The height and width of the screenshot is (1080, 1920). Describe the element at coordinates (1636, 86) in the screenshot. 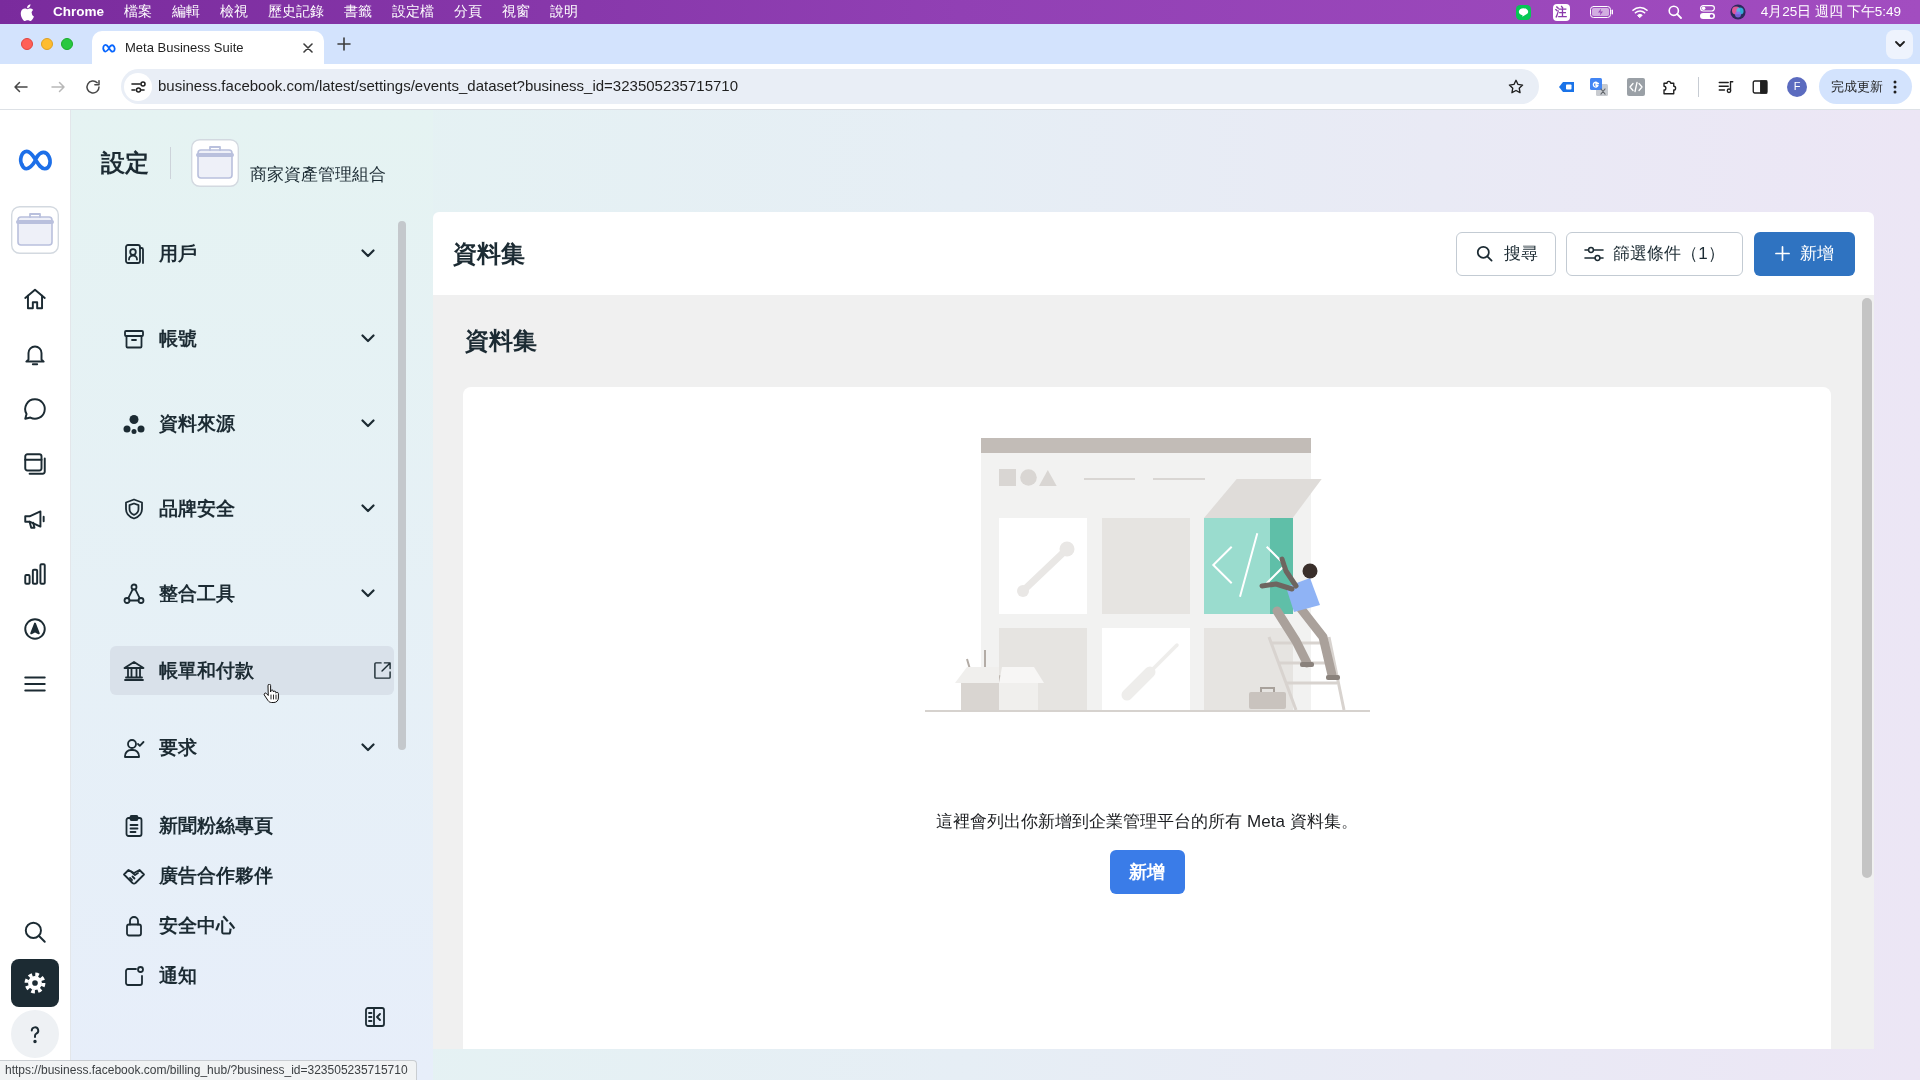

I see `code-icon` at that location.